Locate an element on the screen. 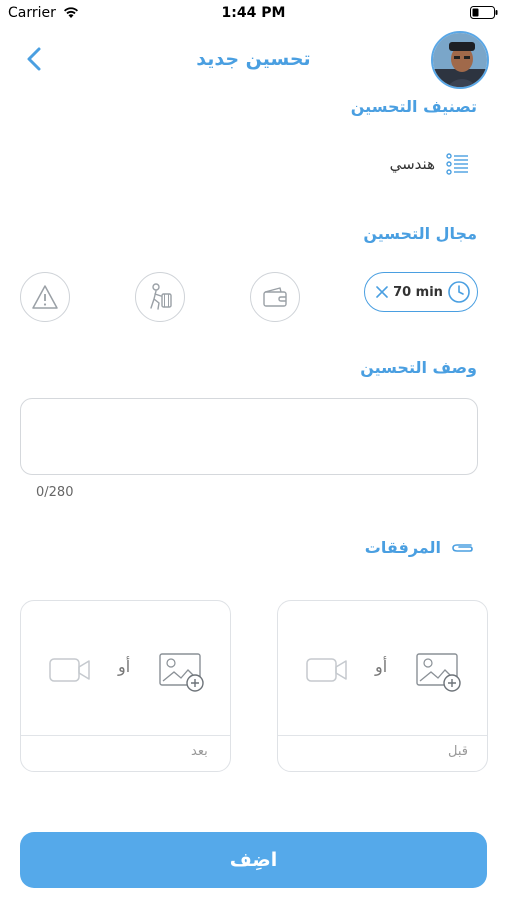 This screenshot has height=900, width=507. field-option-worker is located at coordinates (160, 297).